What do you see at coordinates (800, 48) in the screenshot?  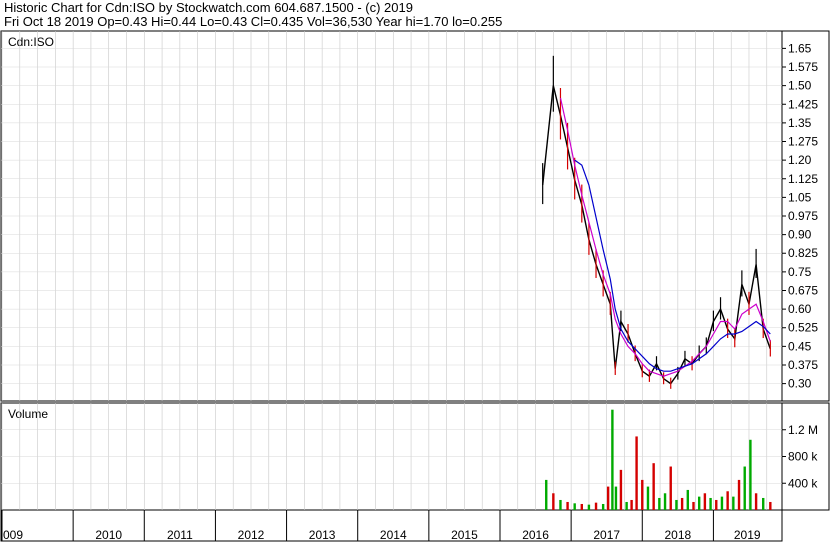 I see `price-tick-label: 1.65` at bounding box center [800, 48].